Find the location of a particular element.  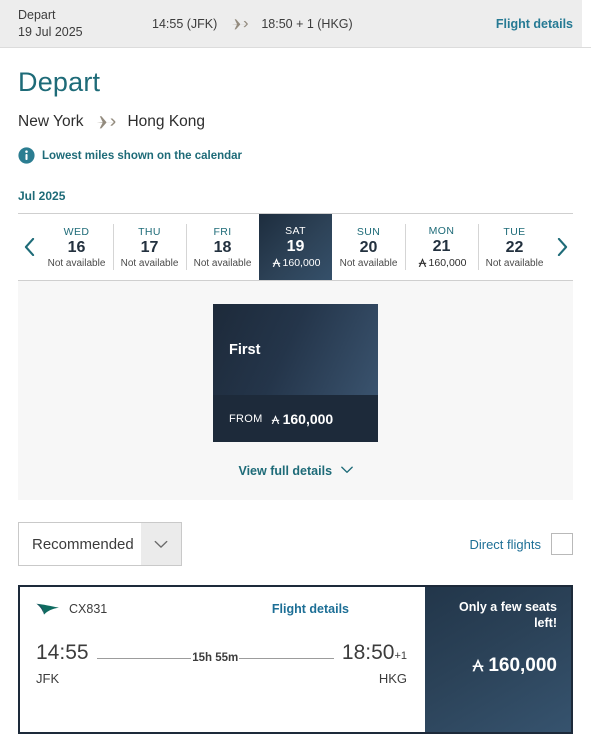

flight-header-row: CX831 Flight details is located at coordinates (221, 609).